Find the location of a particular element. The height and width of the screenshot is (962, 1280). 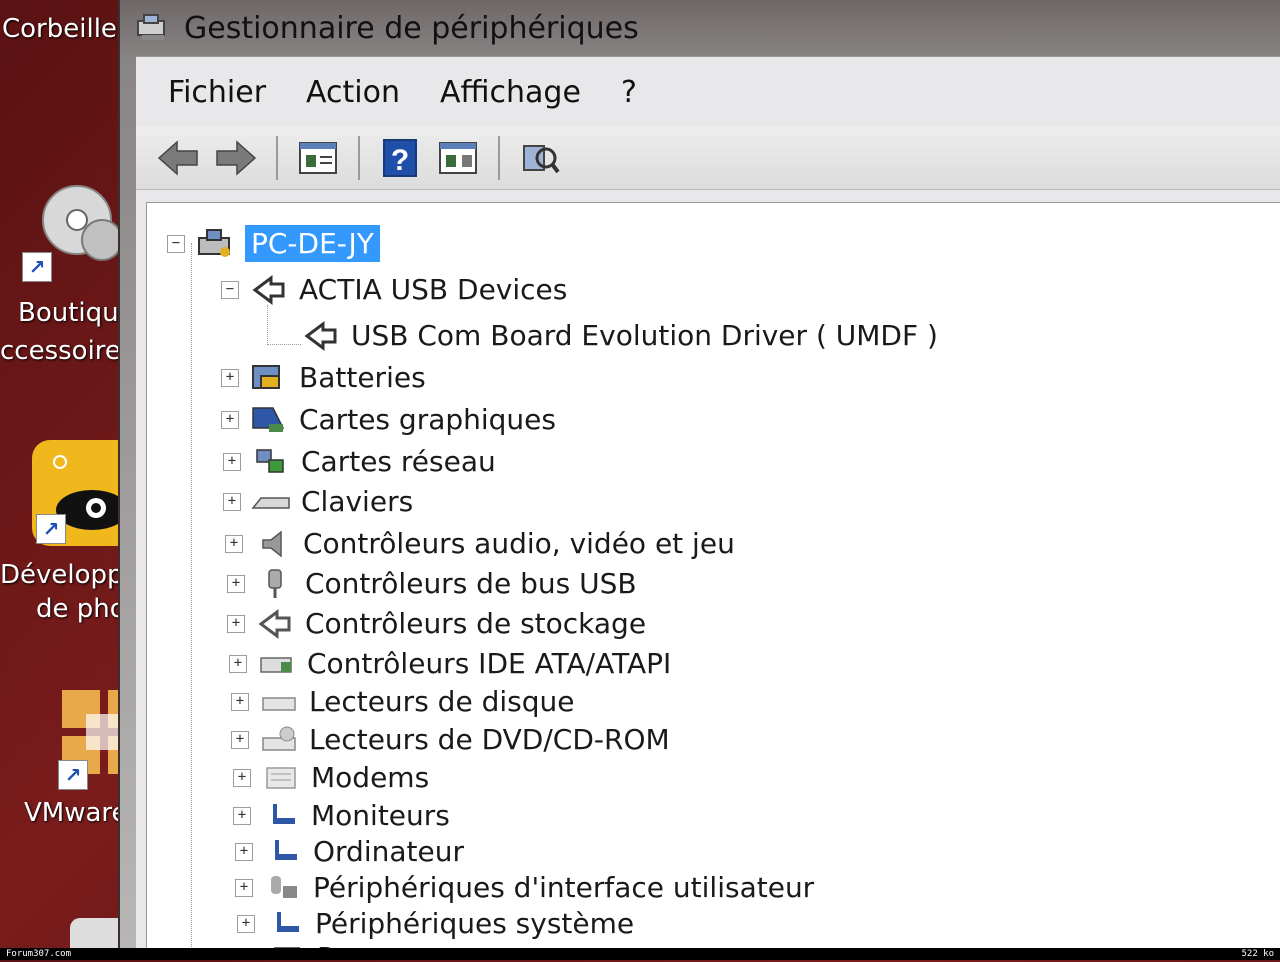

tree-category-stockage: + Contrôleurs de stockage is located at coordinates (436, 623).